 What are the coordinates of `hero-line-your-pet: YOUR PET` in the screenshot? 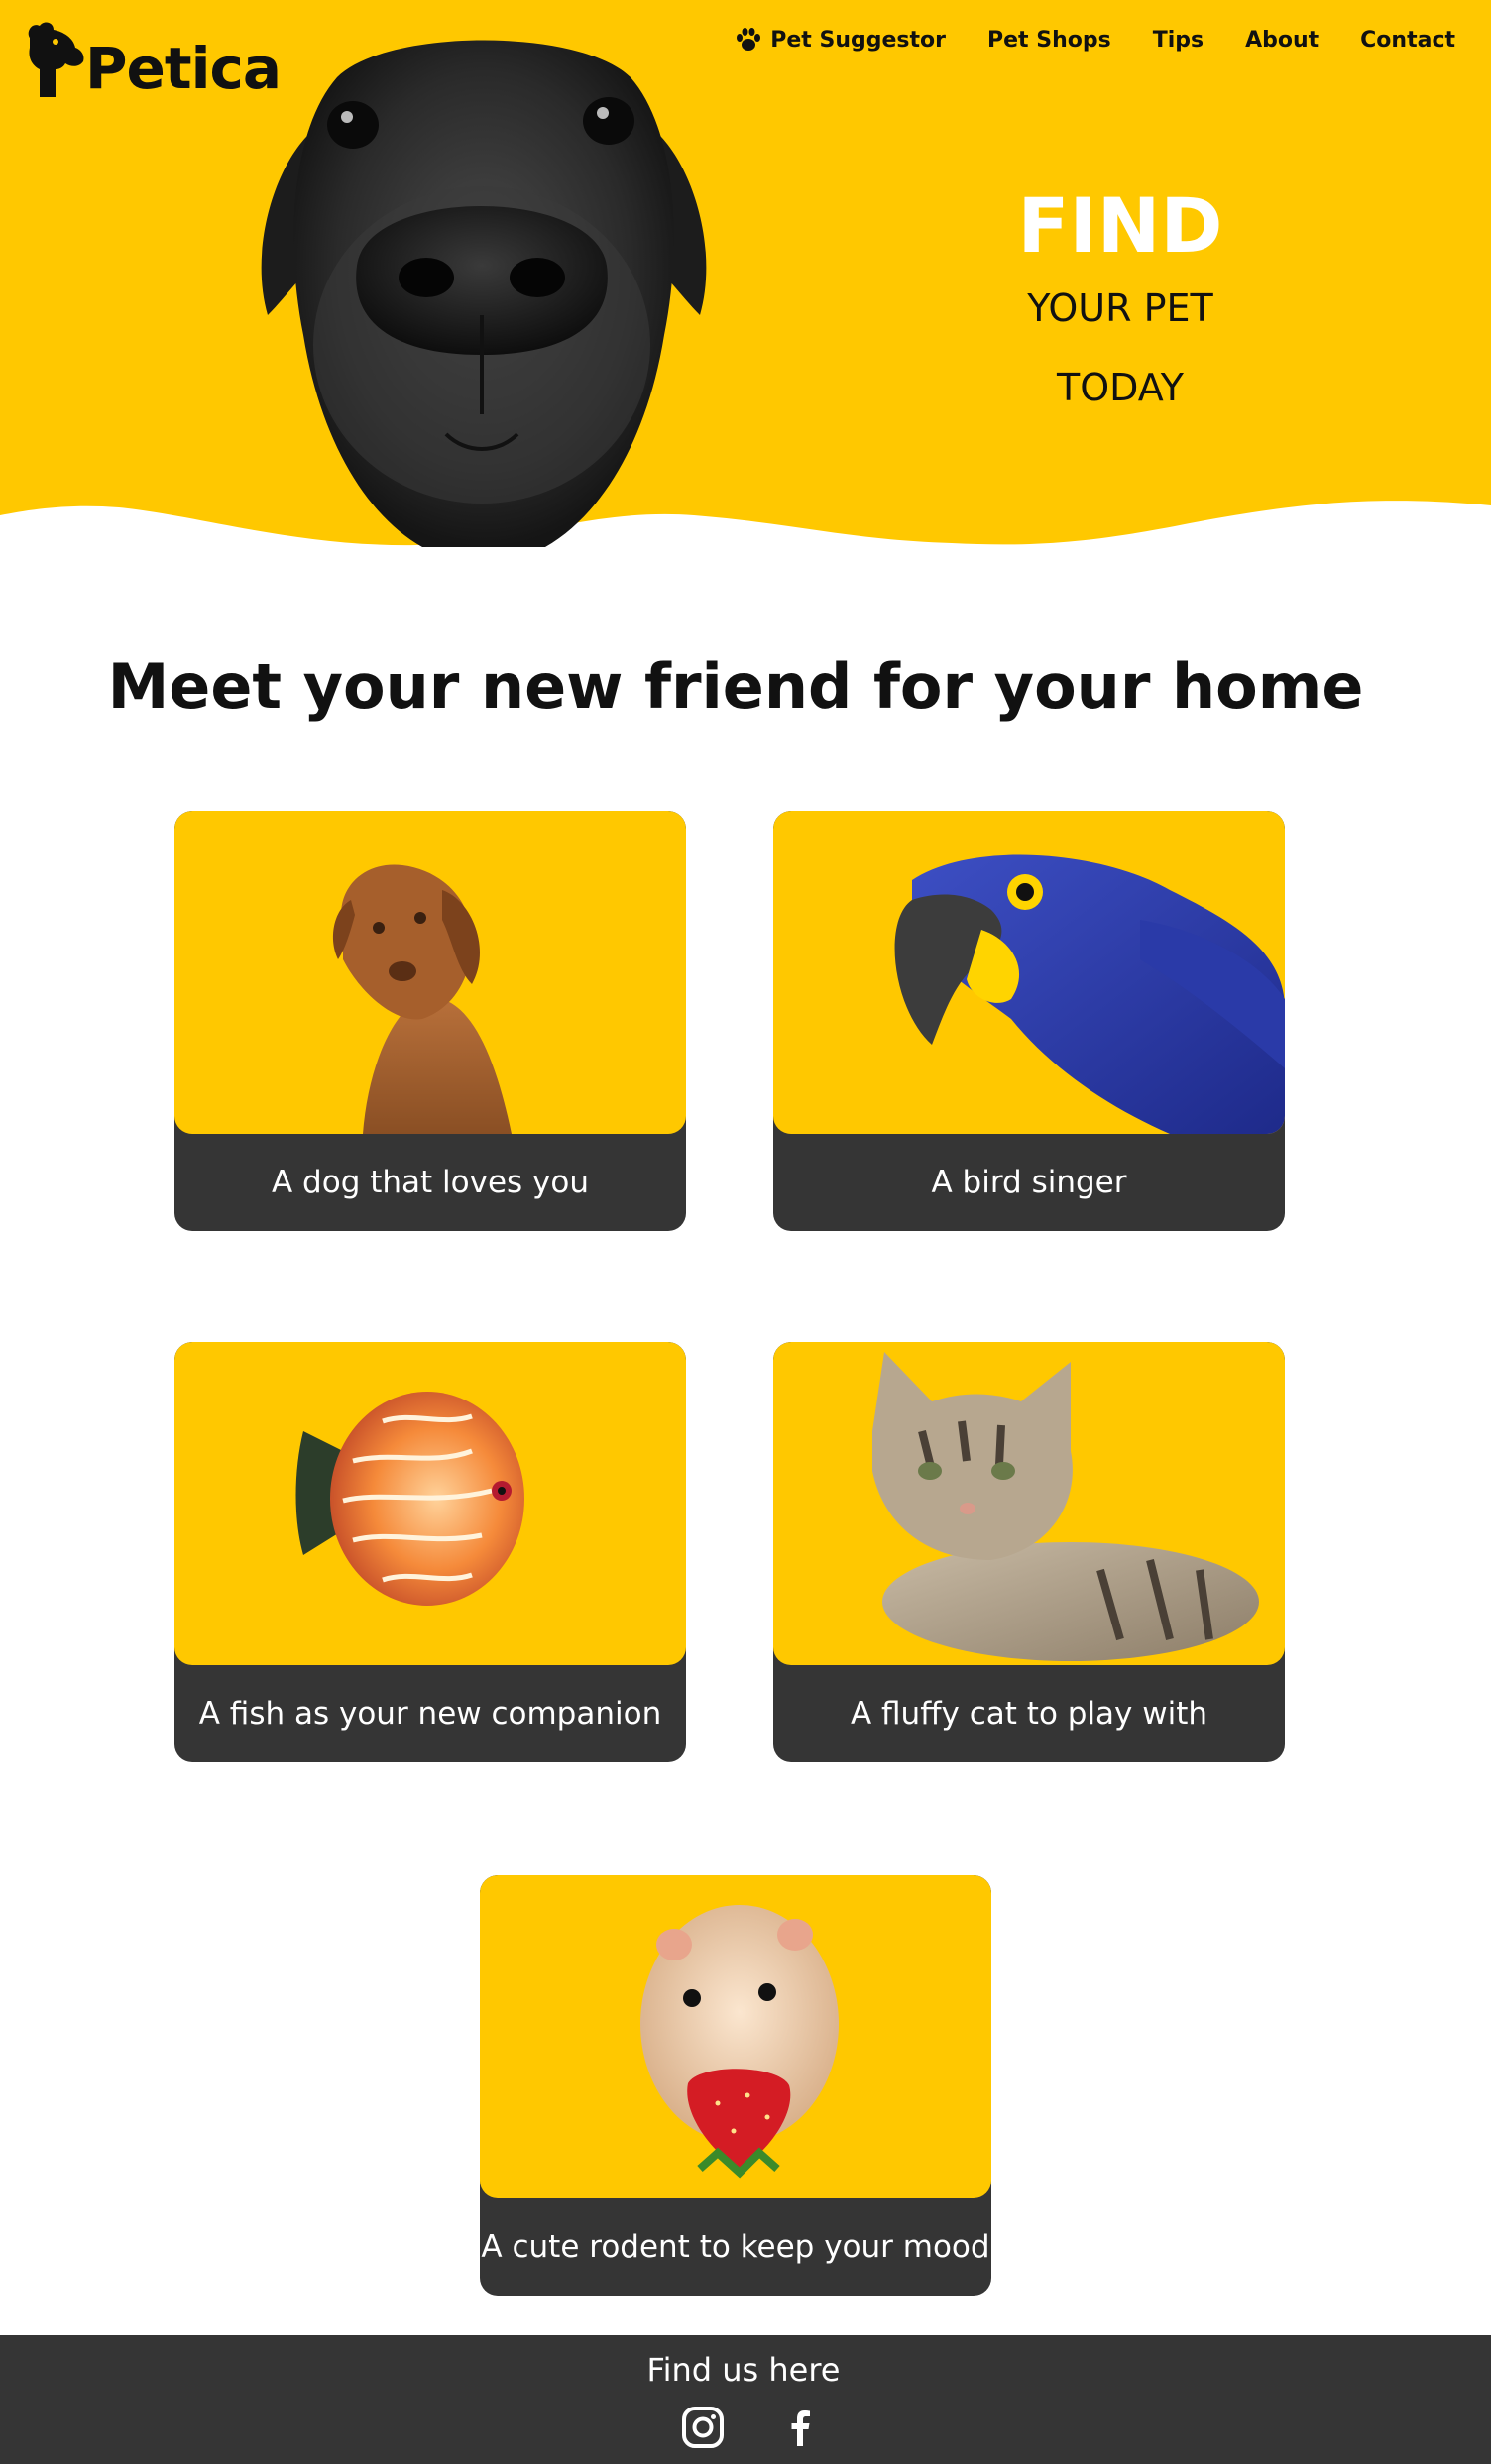 It's located at (1120, 308).